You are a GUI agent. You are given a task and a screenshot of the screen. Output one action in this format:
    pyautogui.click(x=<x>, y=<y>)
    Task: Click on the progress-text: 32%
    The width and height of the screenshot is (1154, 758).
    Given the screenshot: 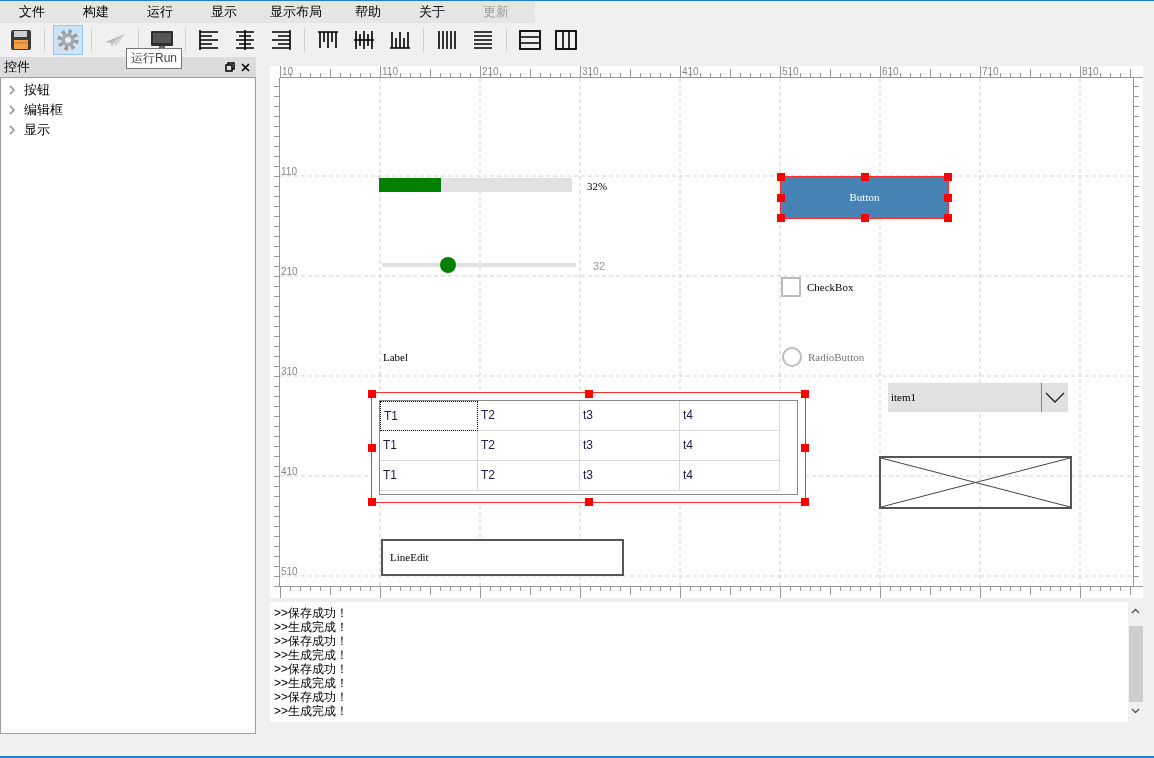 What is the action you would take?
    pyautogui.click(x=597, y=186)
    